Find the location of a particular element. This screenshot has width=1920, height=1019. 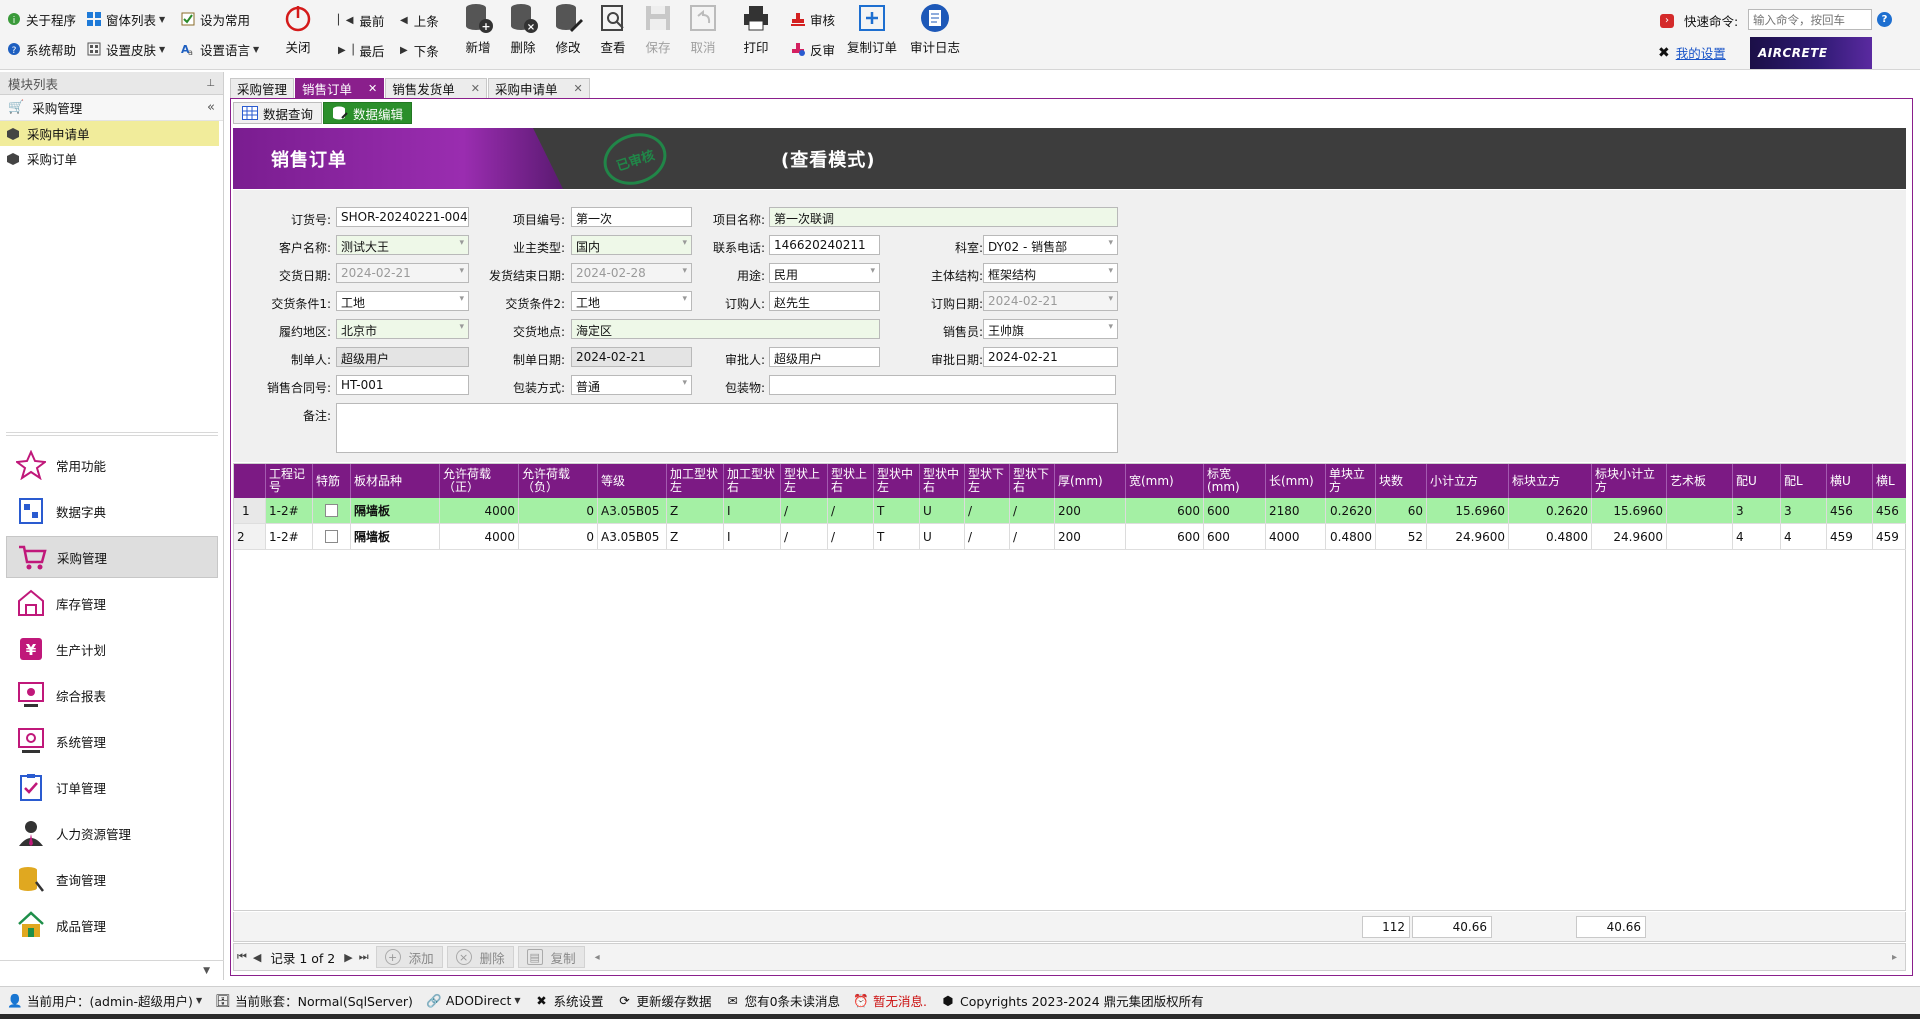

tab-data-query: 数据查询 is located at coordinates (278, 113).